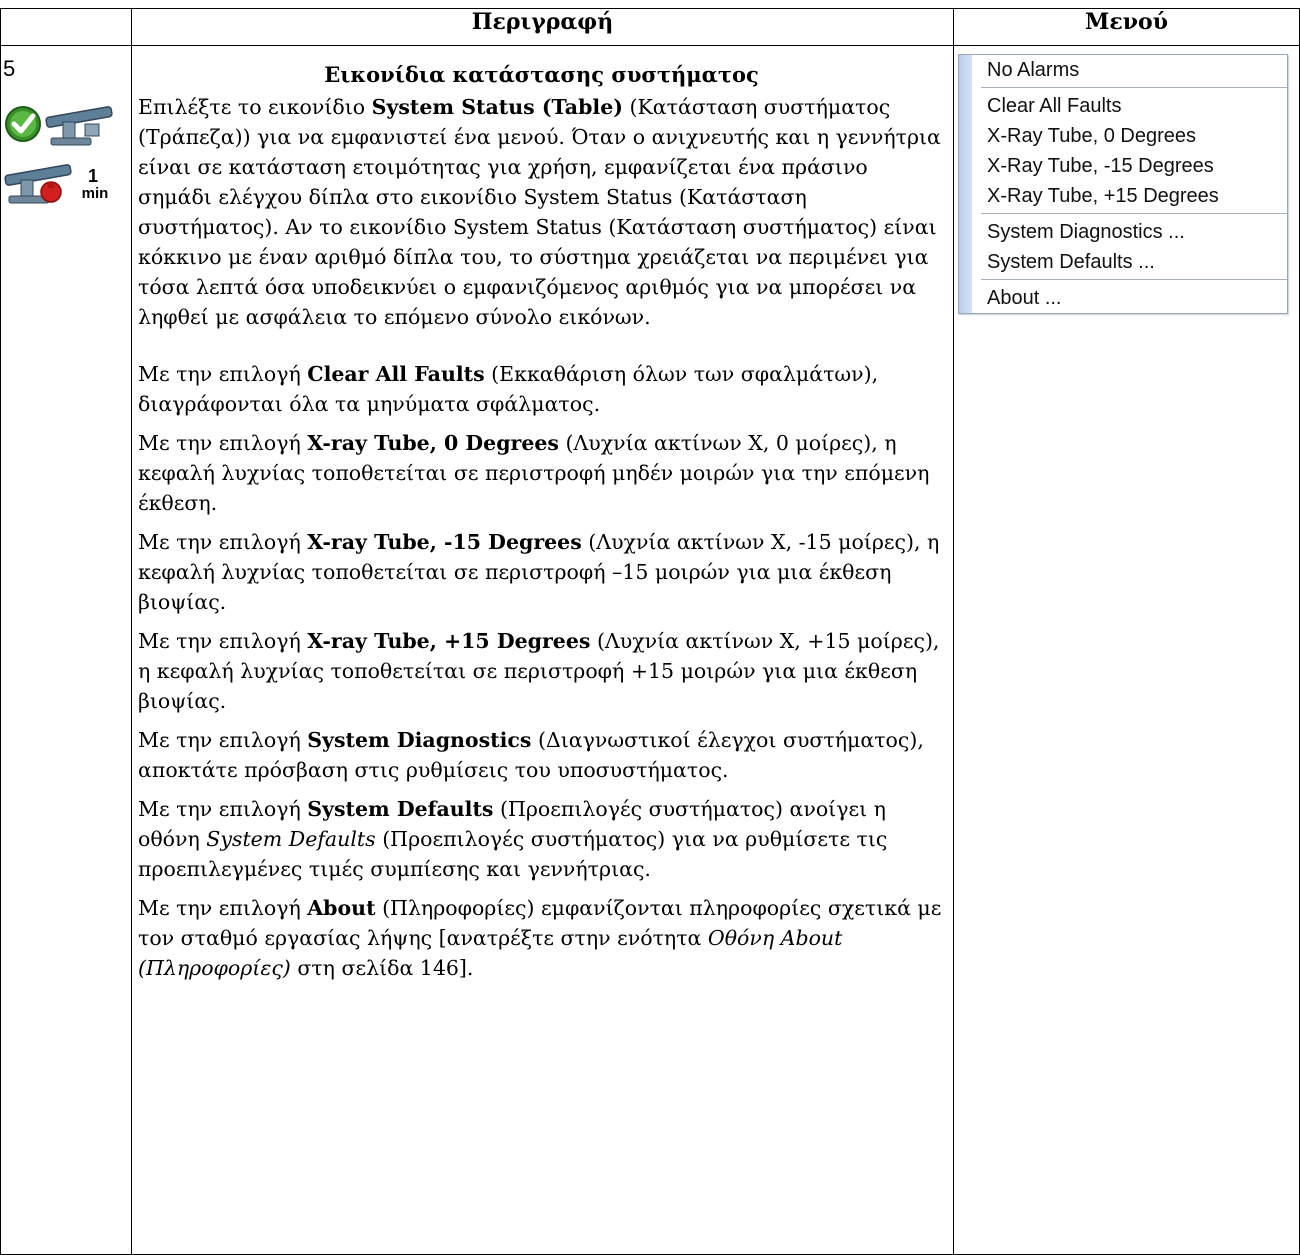 This screenshot has height=1255, width=1300. I want to click on menu-item-xray-minus15: X-Ray Tube, -15 Degrees, so click(1123, 166).